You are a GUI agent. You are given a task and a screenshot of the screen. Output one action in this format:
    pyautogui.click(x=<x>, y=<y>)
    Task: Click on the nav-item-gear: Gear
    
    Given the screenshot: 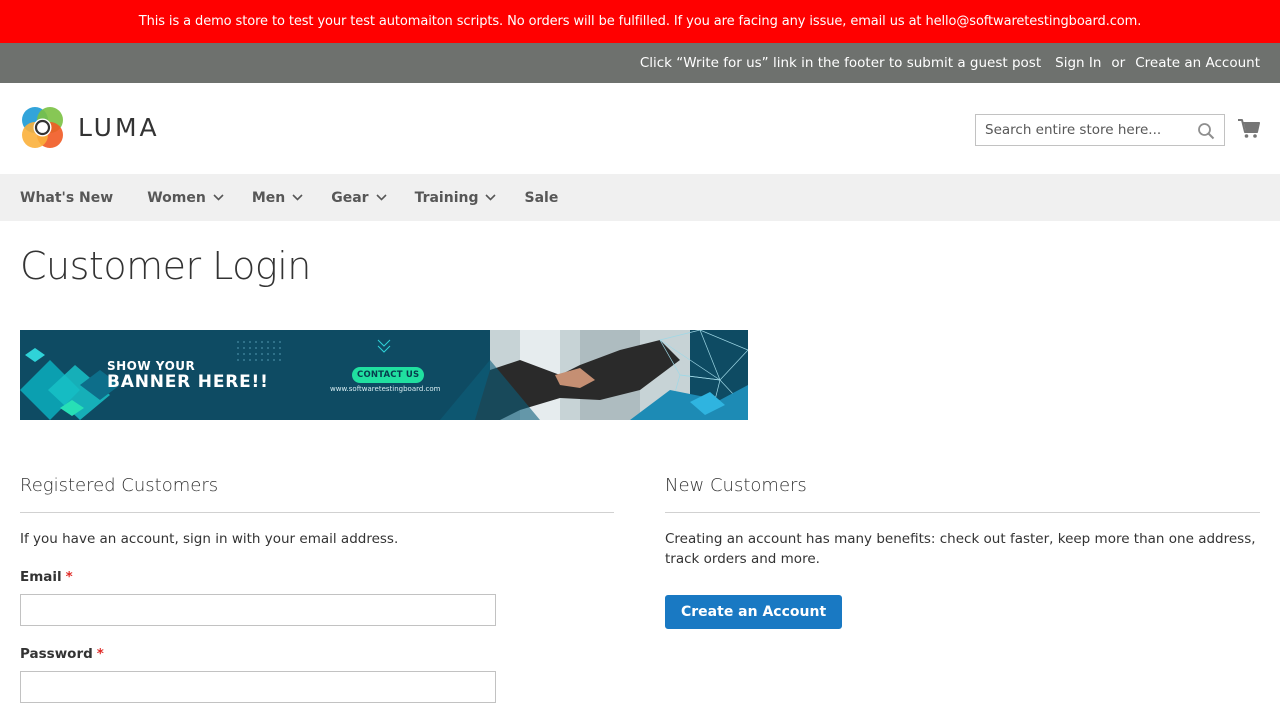 What is the action you would take?
    pyautogui.click(x=359, y=197)
    